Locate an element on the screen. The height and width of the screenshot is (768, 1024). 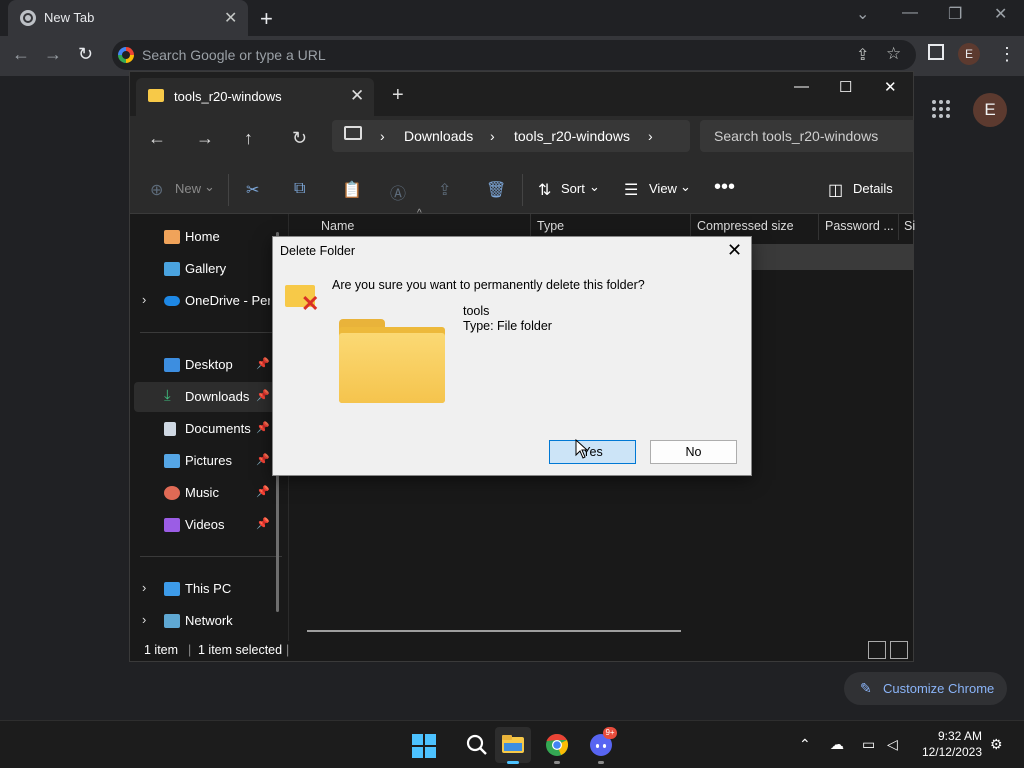
yes-button: Yes is located at coordinates (592, 452).